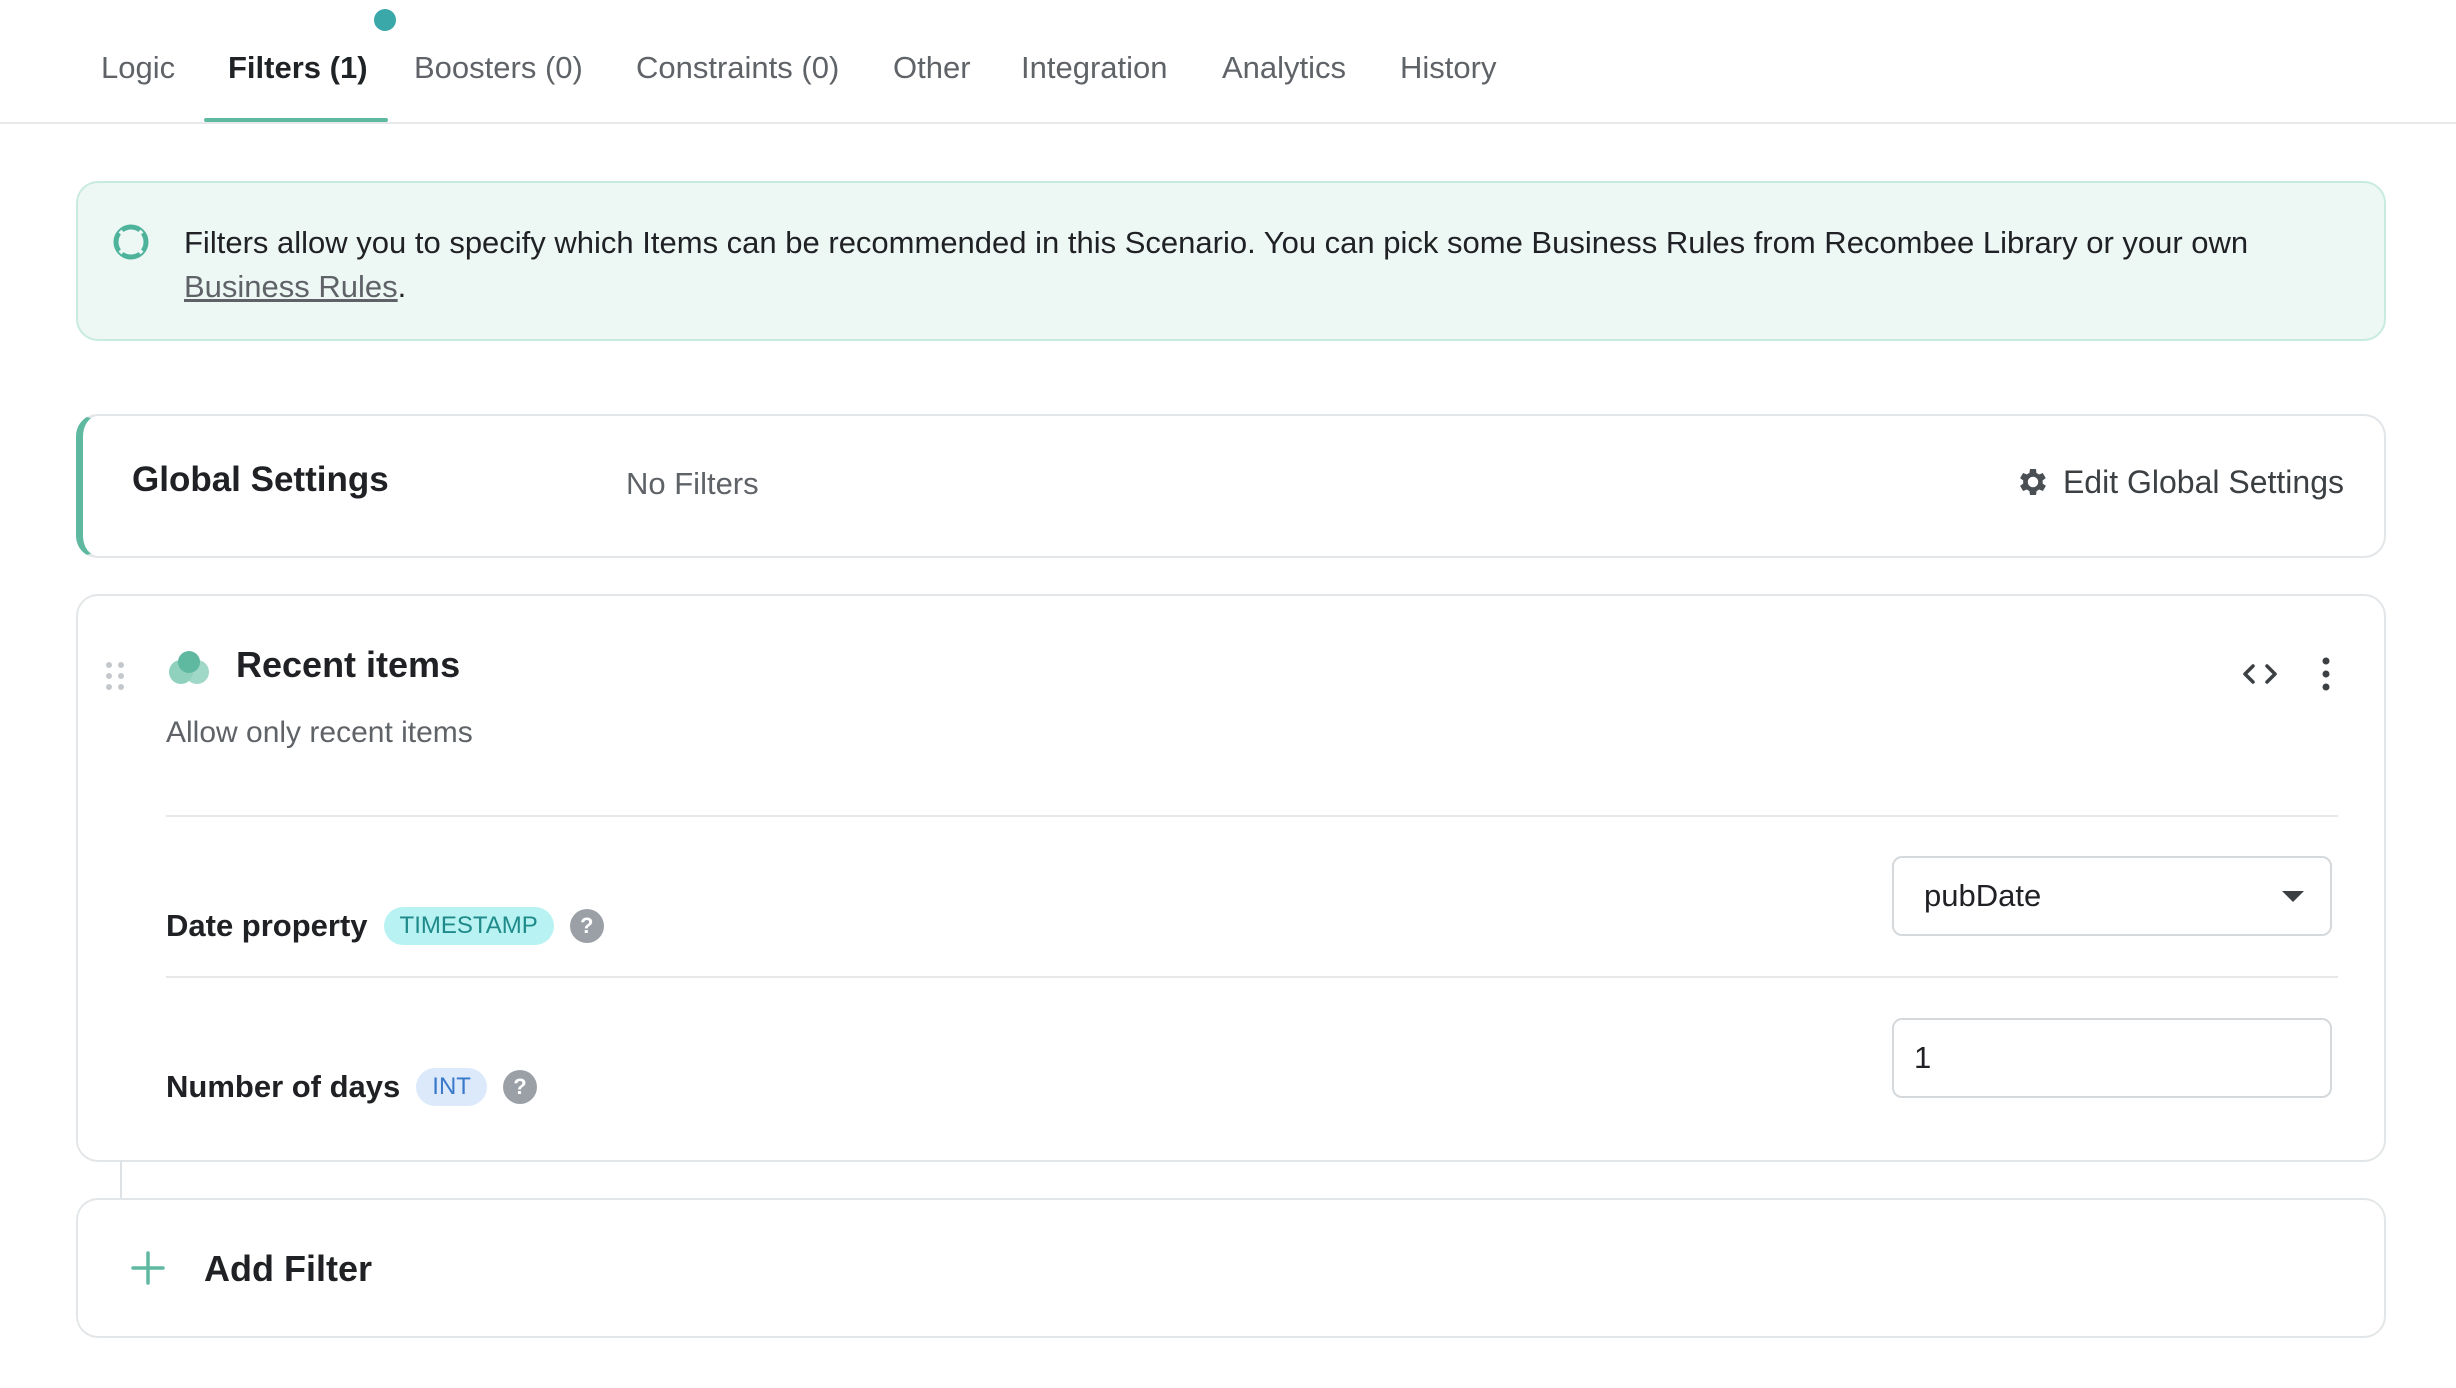 The image size is (2456, 1388). Describe the element at coordinates (385, 20) in the screenshot. I see `unsaved-changes-dot` at that location.